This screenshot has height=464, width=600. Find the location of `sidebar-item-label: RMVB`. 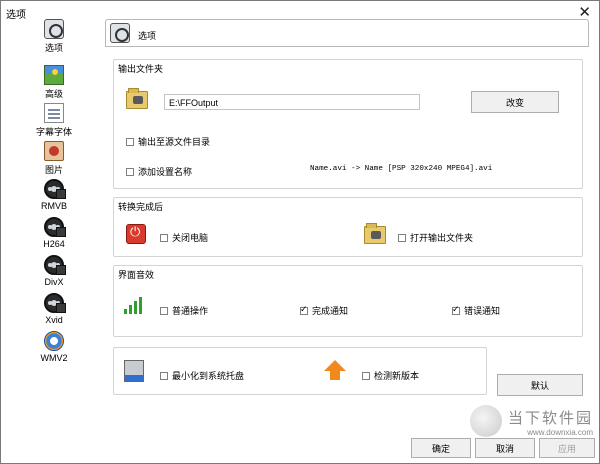

sidebar-item-label: RMVB is located at coordinates (53, 206).